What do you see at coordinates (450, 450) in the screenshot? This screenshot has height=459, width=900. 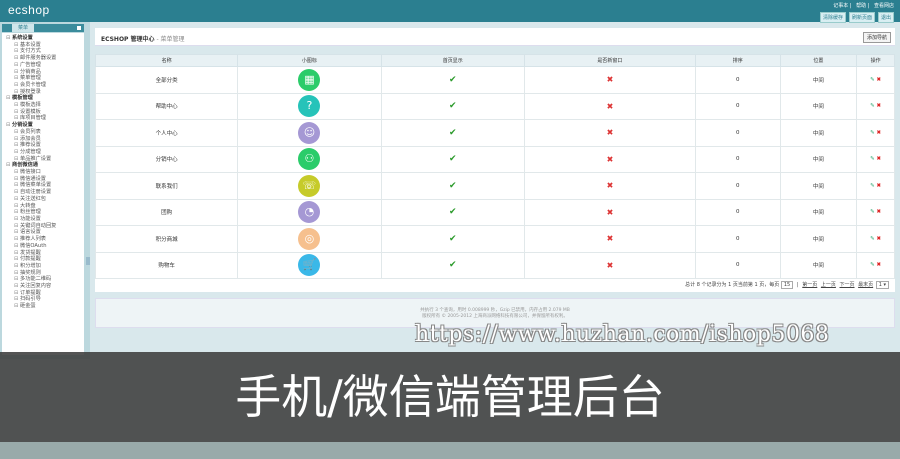 I see `bottom-strip` at bounding box center [450, 450].